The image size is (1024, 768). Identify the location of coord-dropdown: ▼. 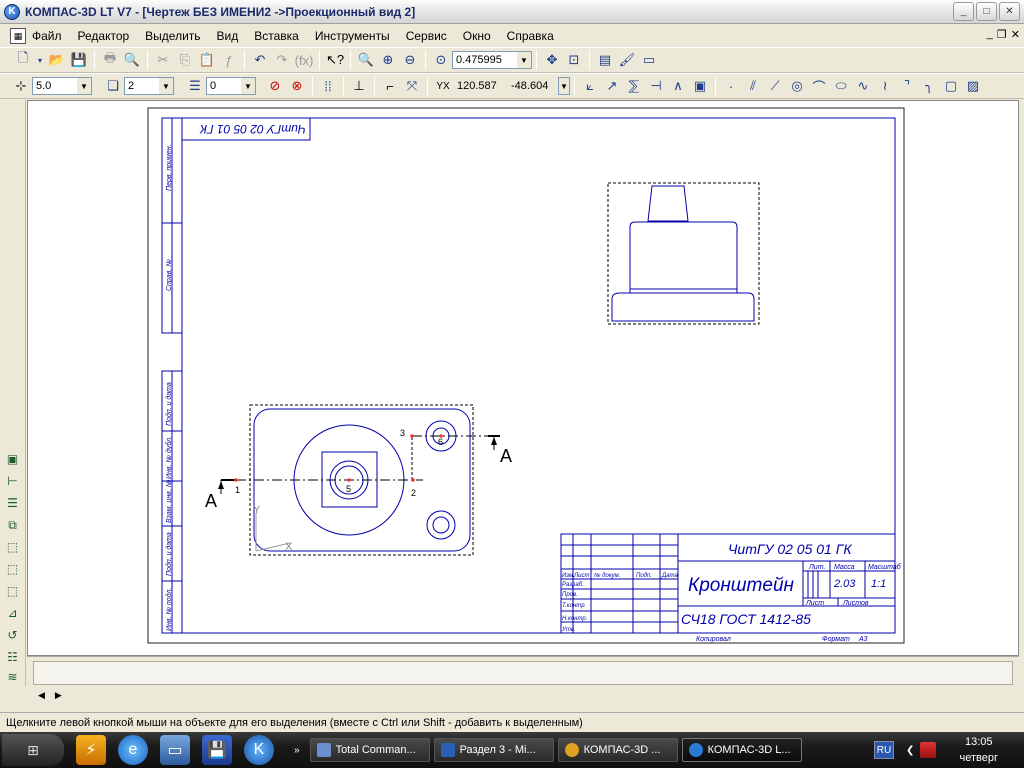
(564, 86).